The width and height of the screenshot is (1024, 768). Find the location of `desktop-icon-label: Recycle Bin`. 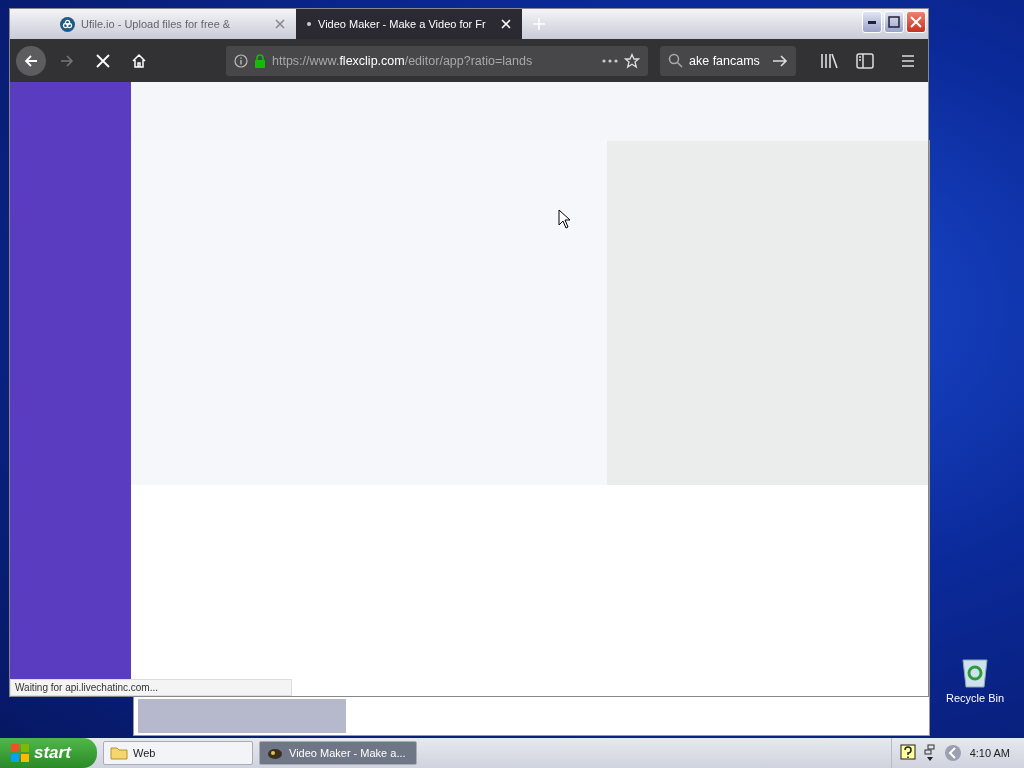

desktop-icon-label: Recycle Bin is located at coordinates (975, 698).